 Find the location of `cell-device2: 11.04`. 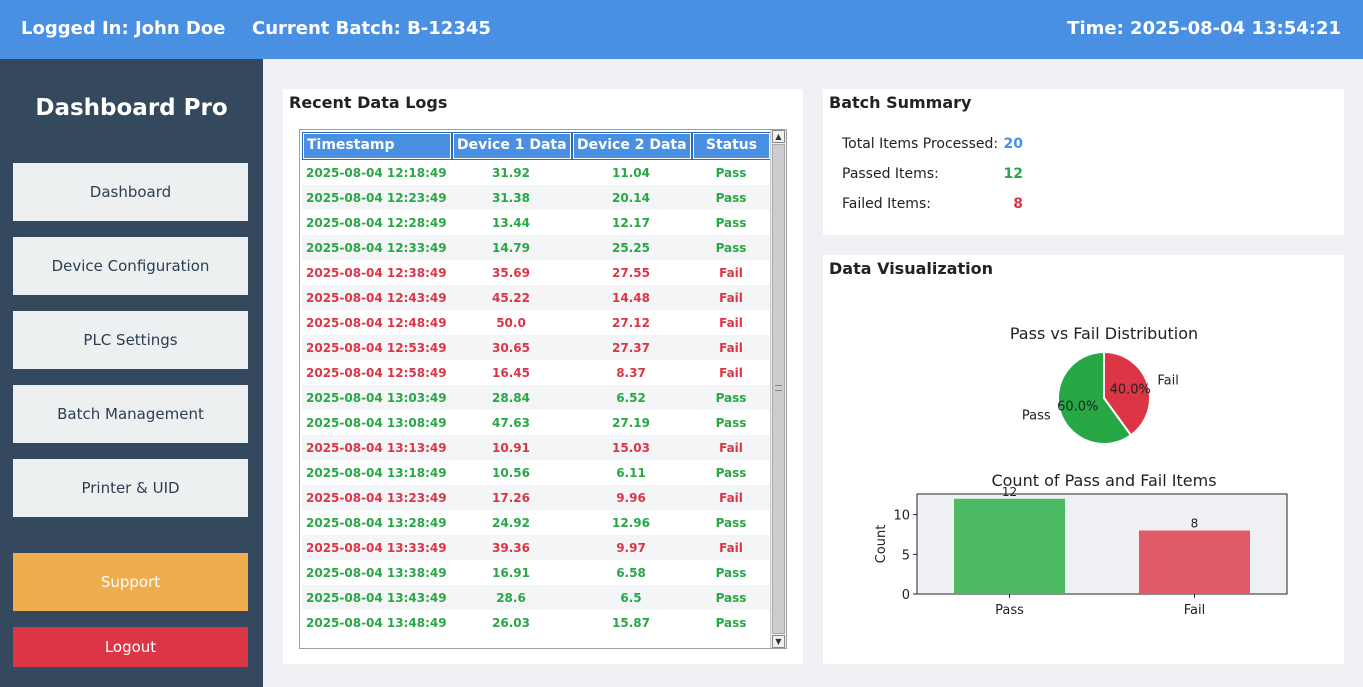

cell-device2: 11.04 is located at coordinates (631, 173).